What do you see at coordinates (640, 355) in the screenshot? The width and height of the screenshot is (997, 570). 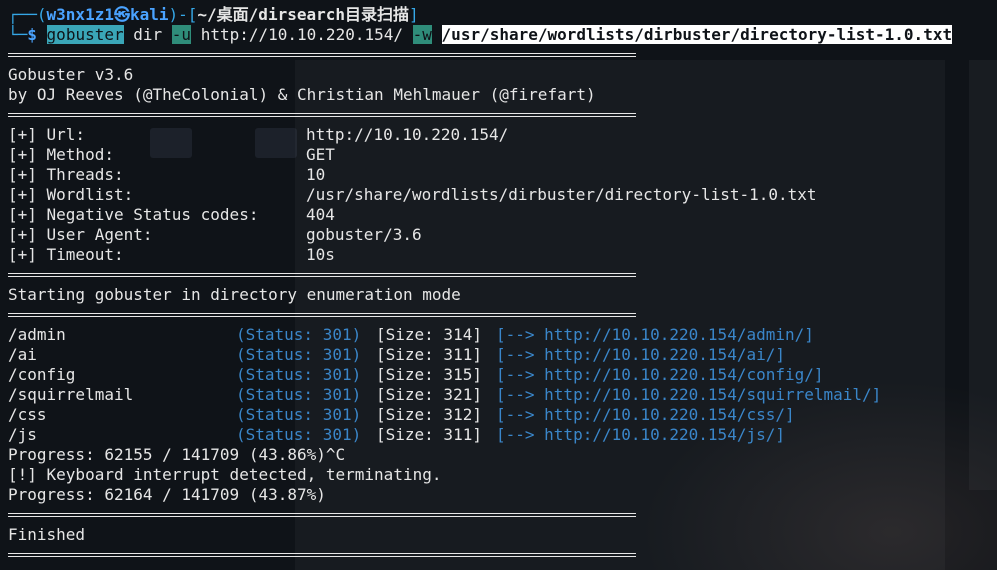 I see `redirect-link: [--> http://10.10.220.154/ai/]` at bounding box center [640, 355].